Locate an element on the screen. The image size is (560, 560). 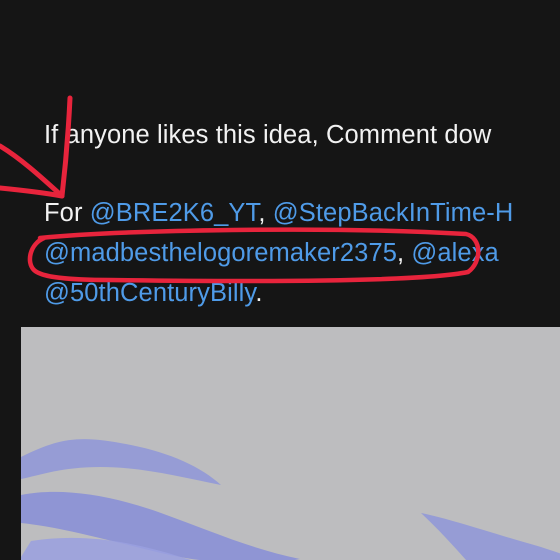
comment-text: If anyone likes this idea, Comment dow is located at coordinates (268, 135).